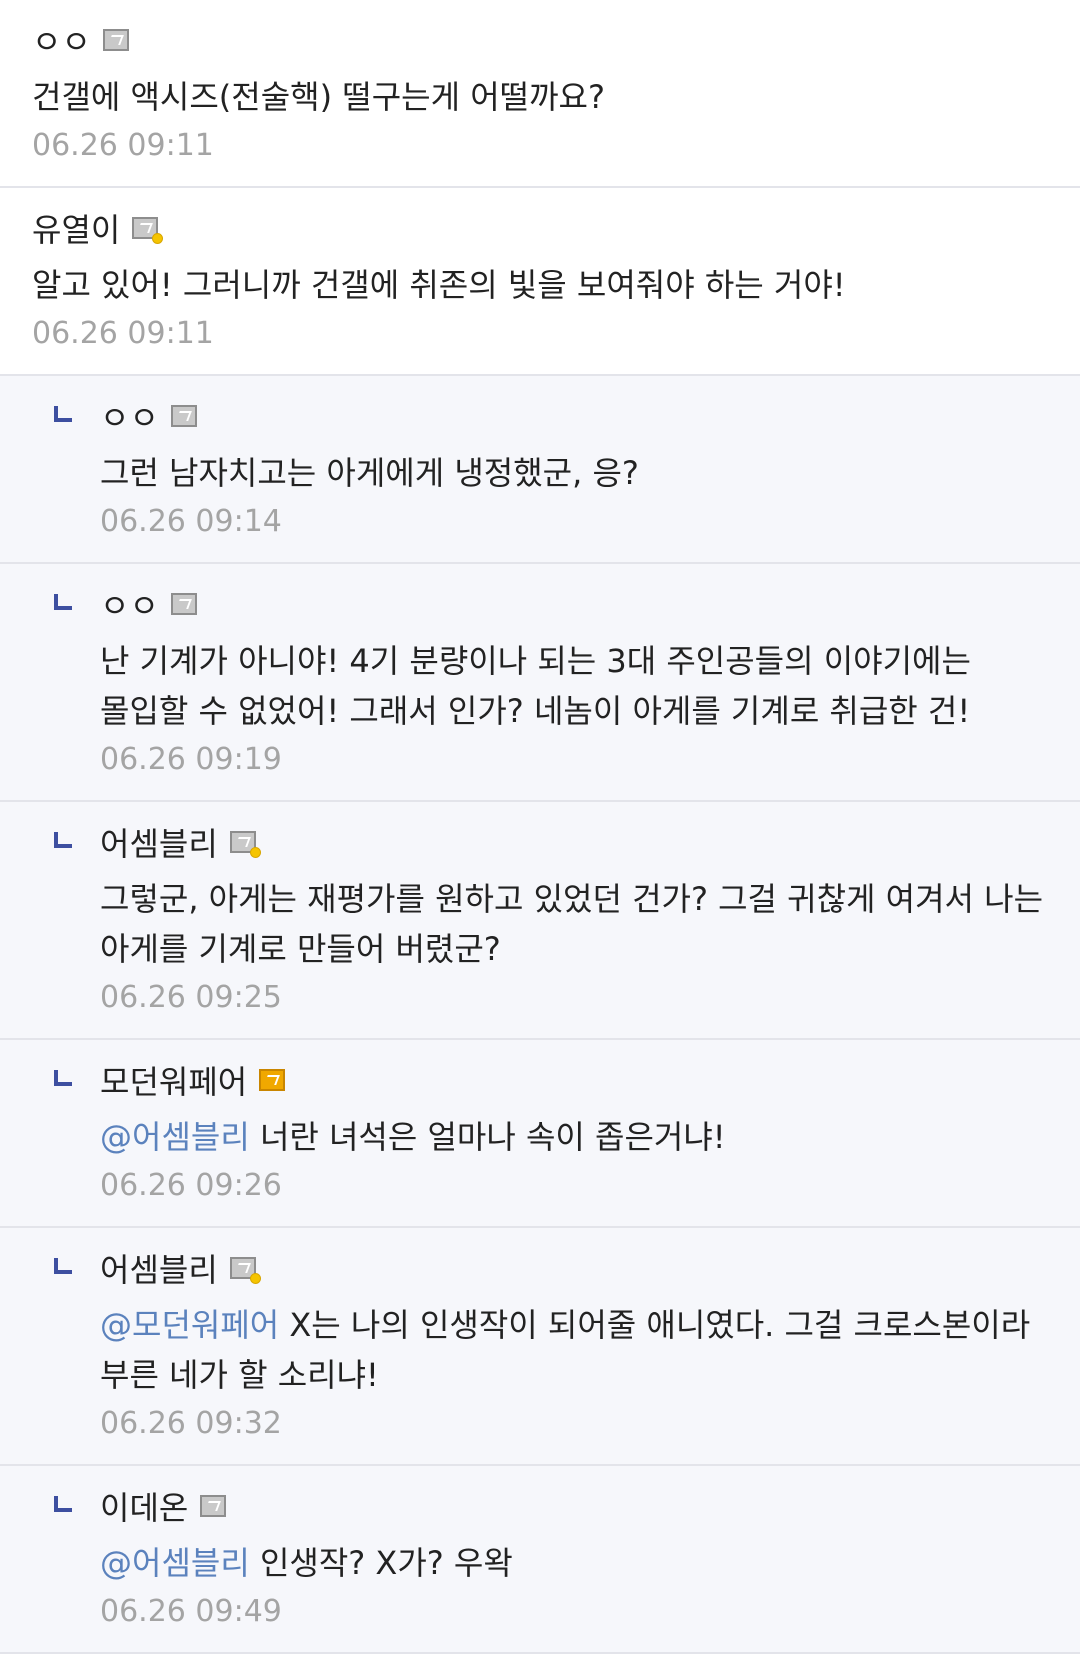 The height and width of the screenshot is (1654, 1080). I want to click on comment-author: 모던워페어, so click(173, 1080).